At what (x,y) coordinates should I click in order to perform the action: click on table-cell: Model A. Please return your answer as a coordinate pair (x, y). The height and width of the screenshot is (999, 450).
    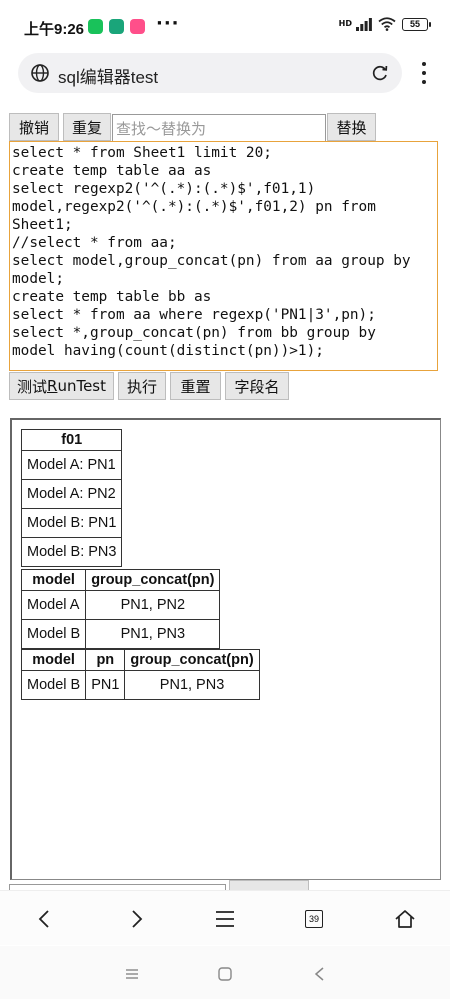
    Looking at the image, I should click on (53, 605).